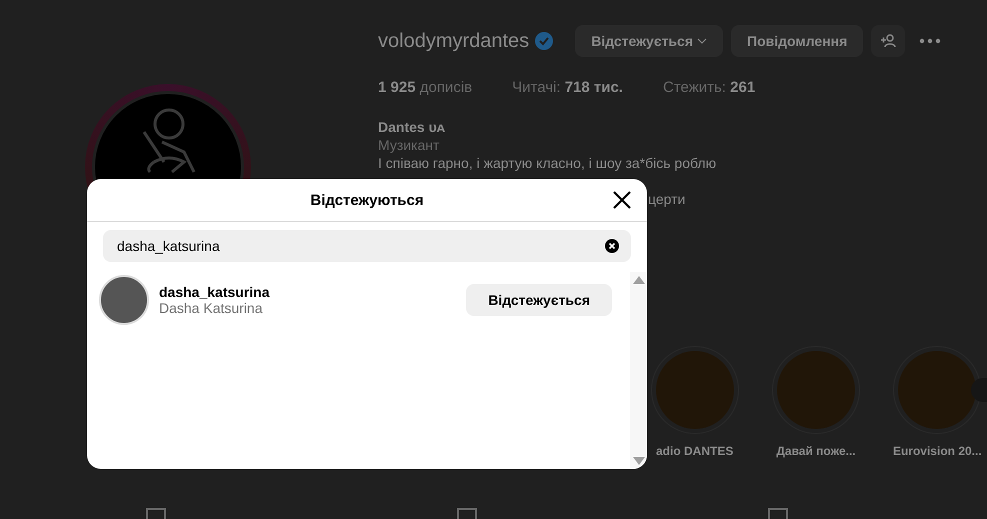  I want to click on guitarist-icon, so click(168, 141).